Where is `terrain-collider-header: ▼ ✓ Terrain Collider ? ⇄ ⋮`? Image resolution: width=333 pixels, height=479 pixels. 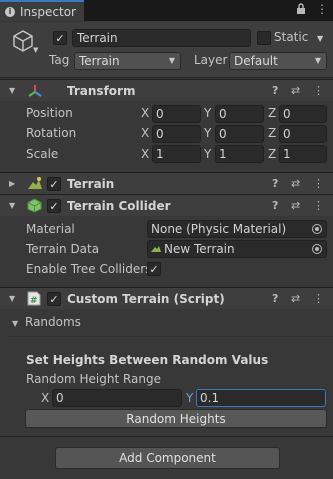 terrain-collider-header: ▼ ✓ Terrain Collider ? ⇄ ⋮ is located at coordinates (166, 205).